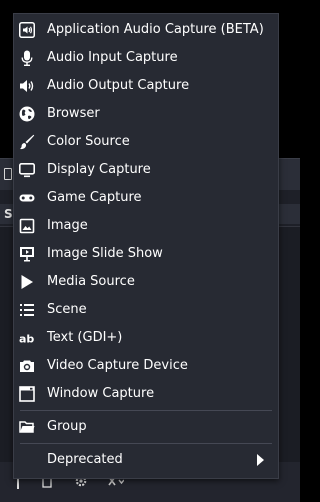 This screenshot has width=320, height=502. Describe the element at coordinates (27, 226) in the screenshot. I see `image-icon` at that location.